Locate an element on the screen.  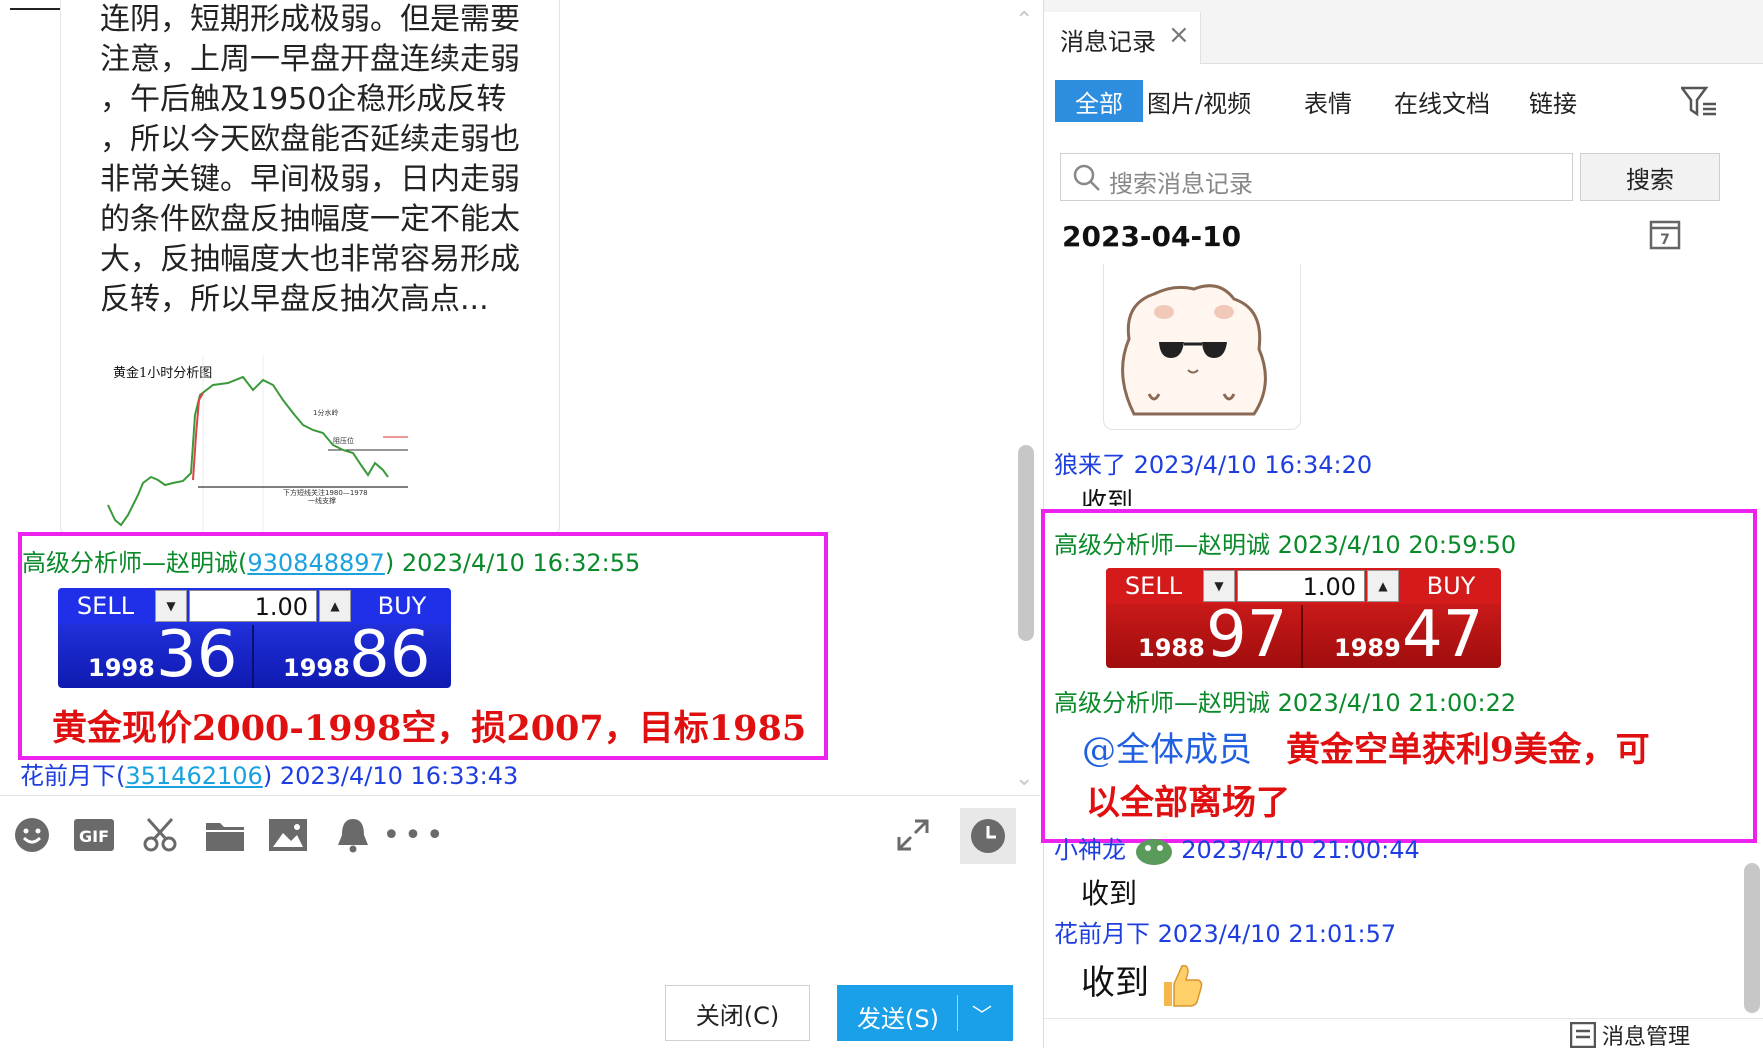
message-manager-button: 消息管理 is located at coordinates (1630, 1035).